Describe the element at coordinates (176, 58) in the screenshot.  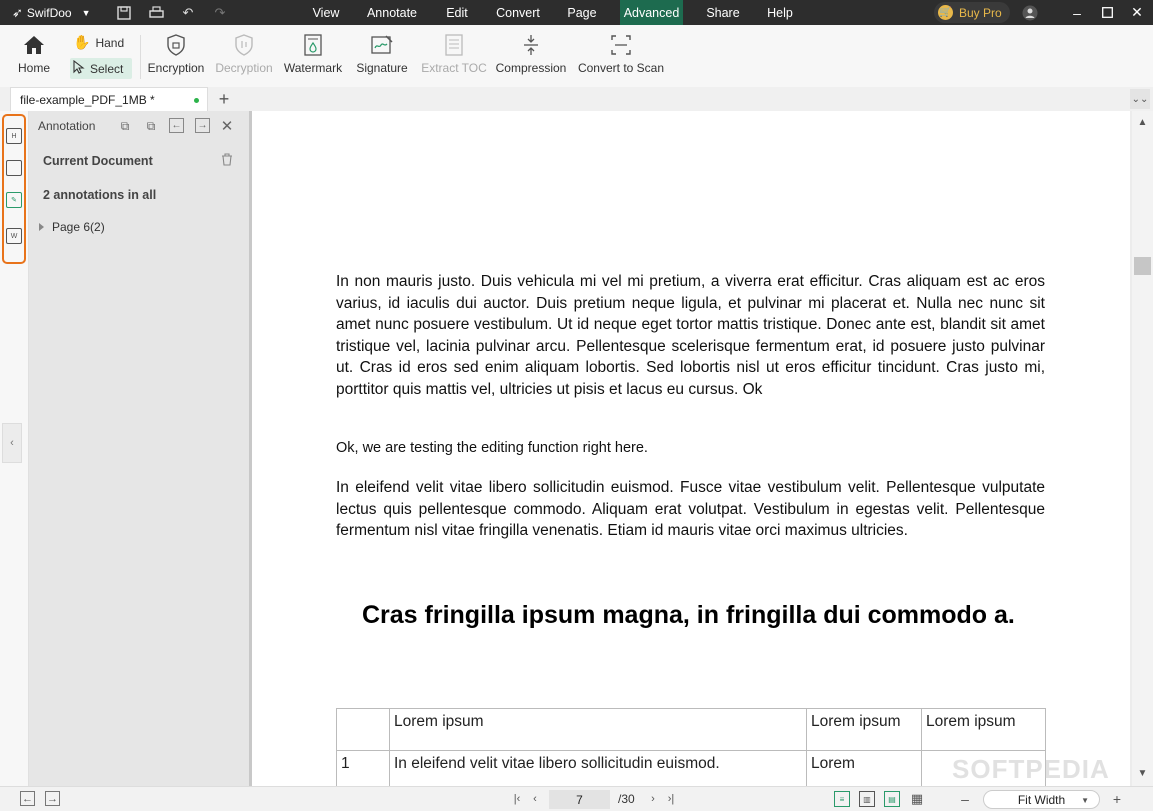
I see `encryption-button: Encryption` at that location.